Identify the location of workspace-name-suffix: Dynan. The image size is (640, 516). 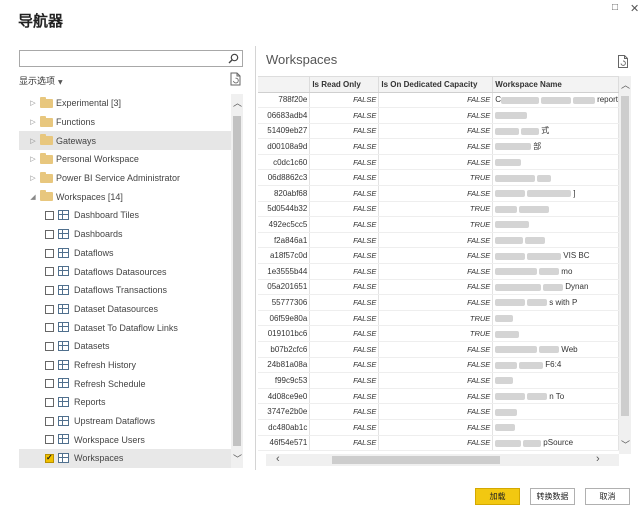
(577, 287).